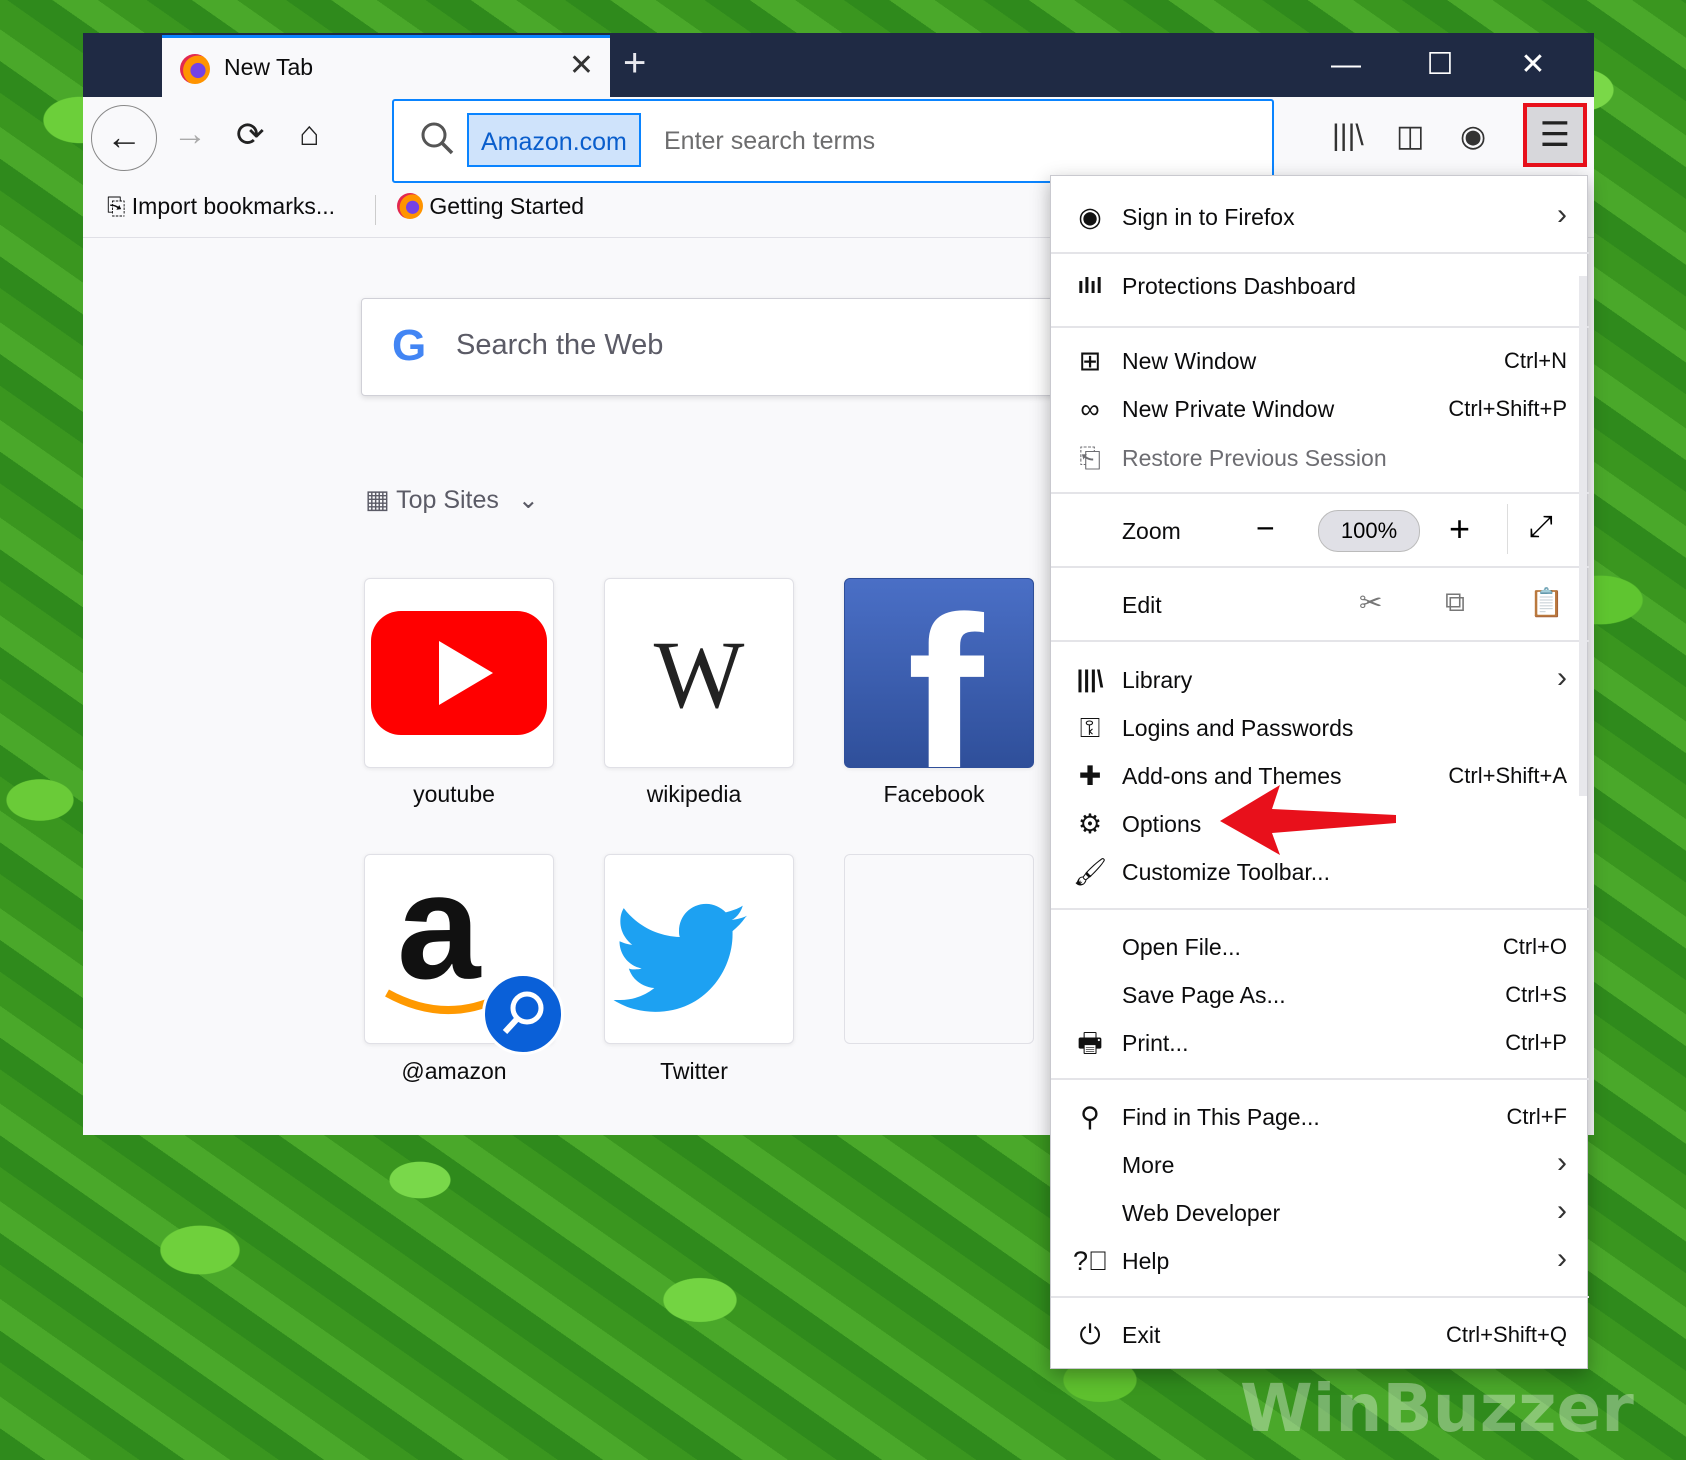 Image resolution: width=1686 pixels, height=1460 pixels. I want to click on menu-label: Options, so click(1162, 824).